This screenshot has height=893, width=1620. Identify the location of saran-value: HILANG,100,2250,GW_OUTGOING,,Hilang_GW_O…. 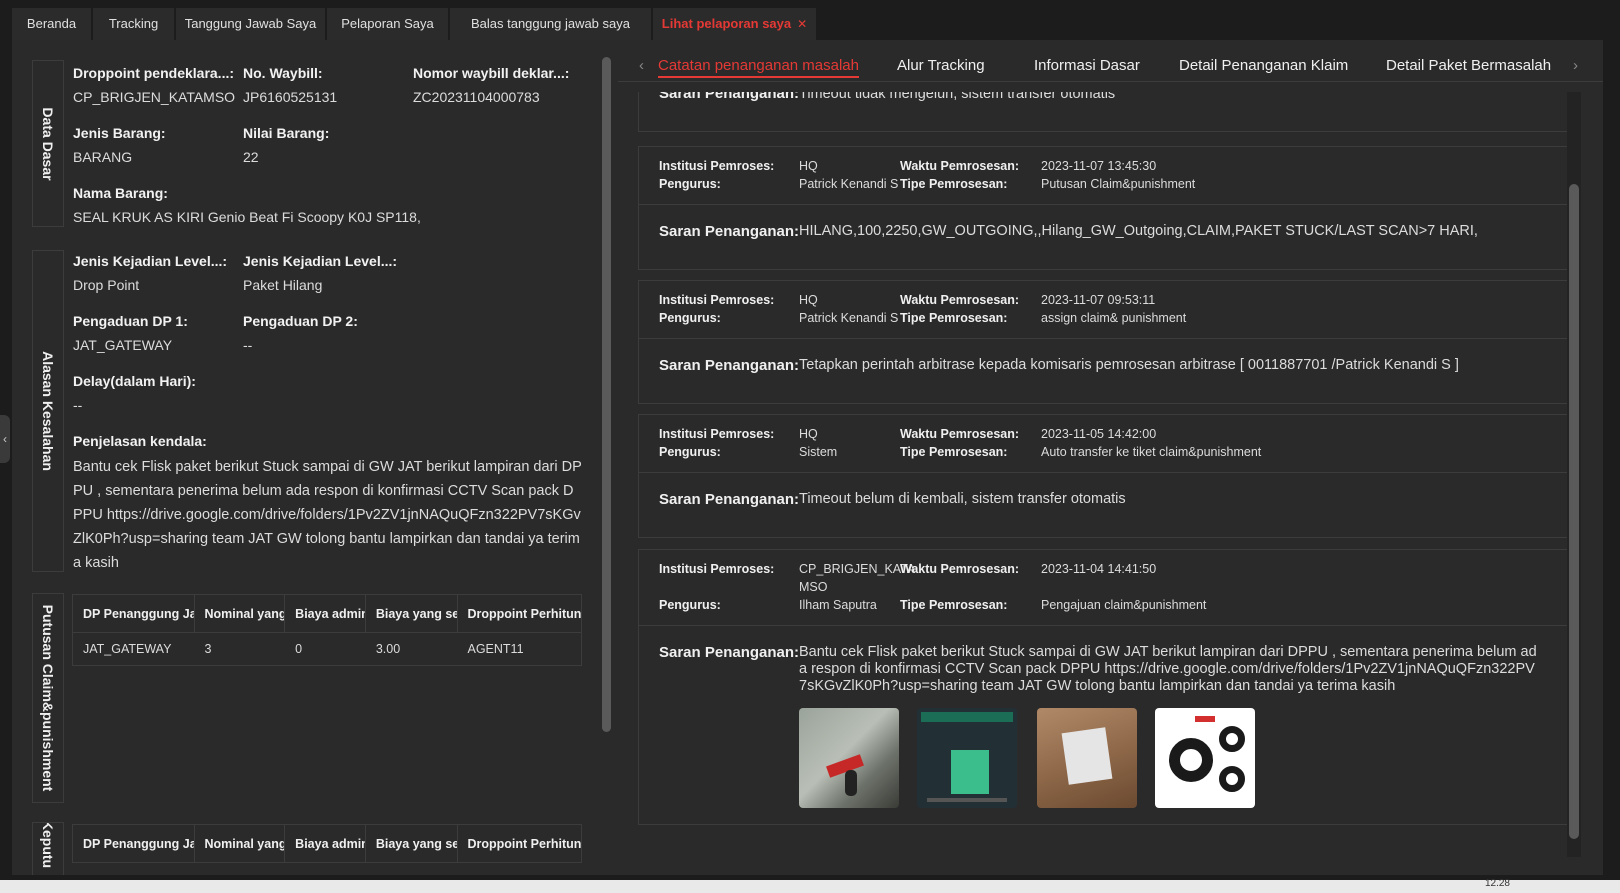
(1138, 231).